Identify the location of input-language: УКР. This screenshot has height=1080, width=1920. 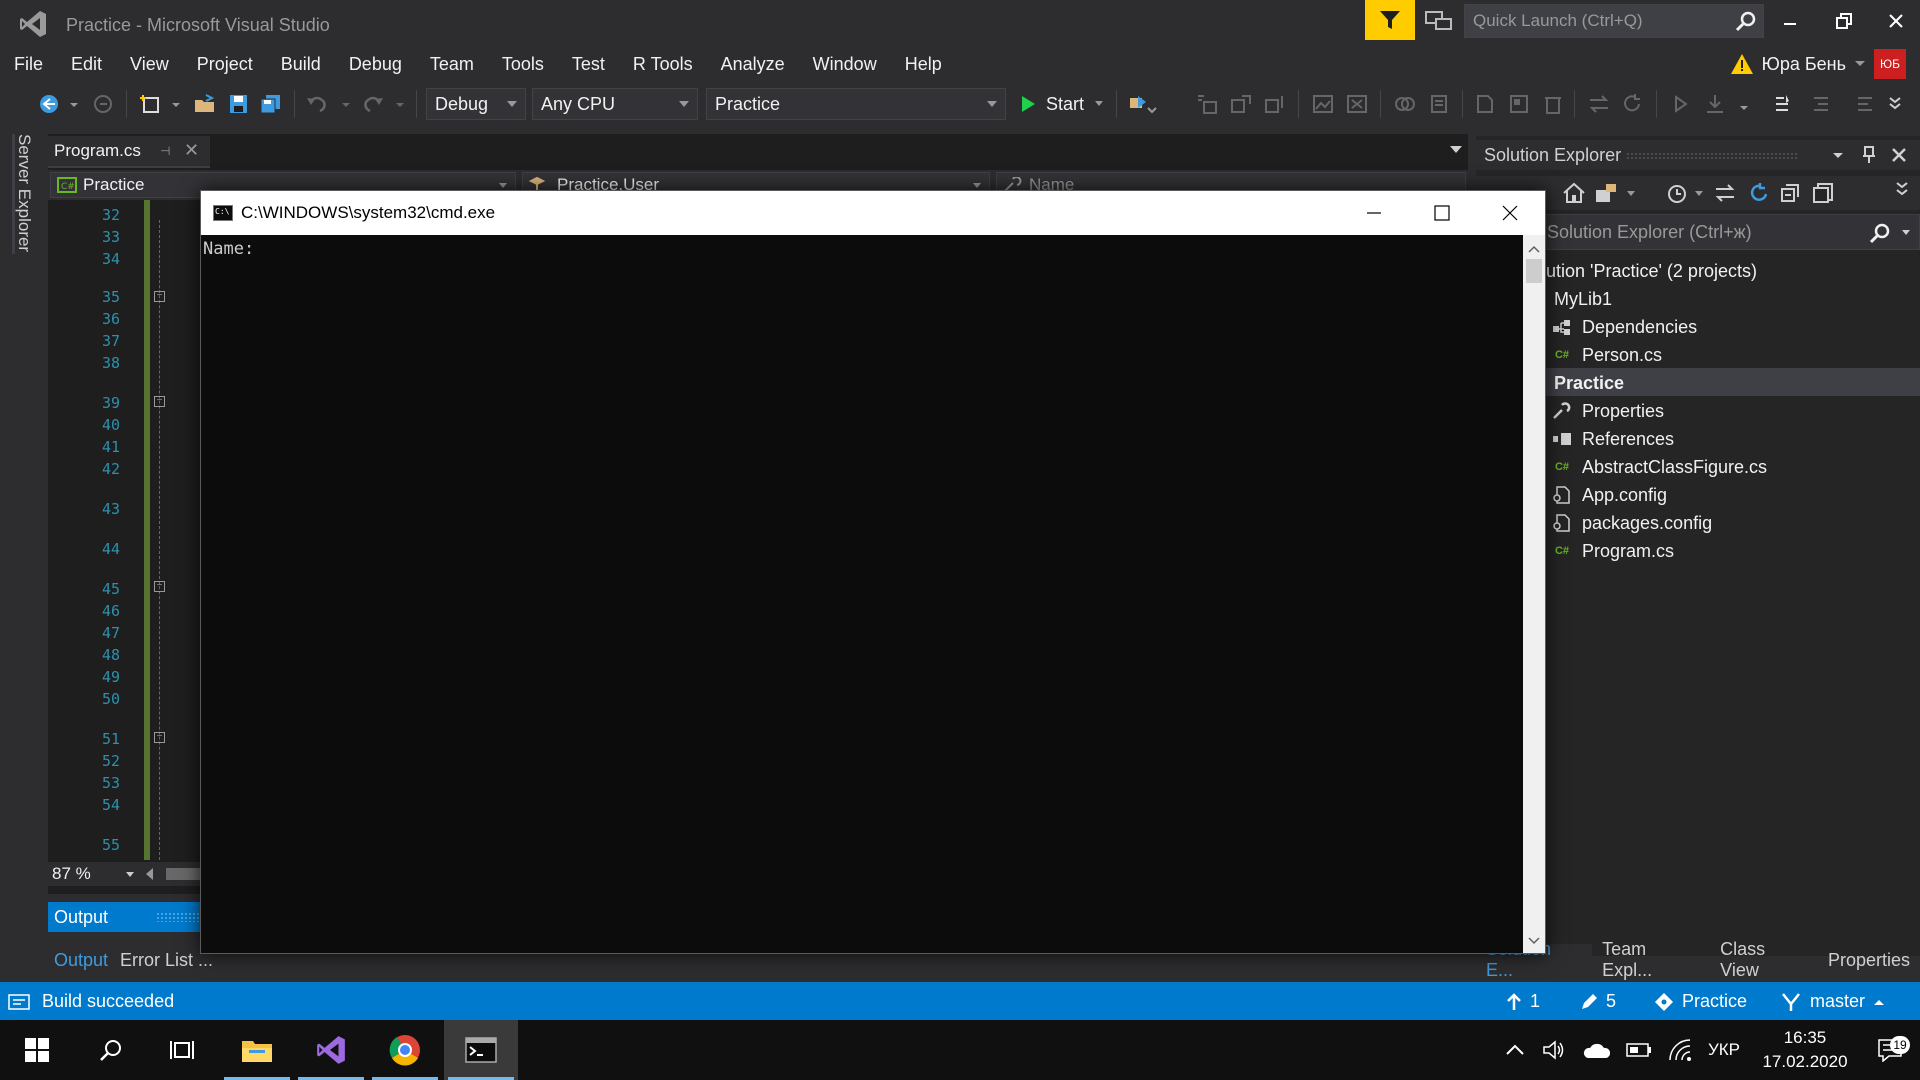
(1724, 1050).